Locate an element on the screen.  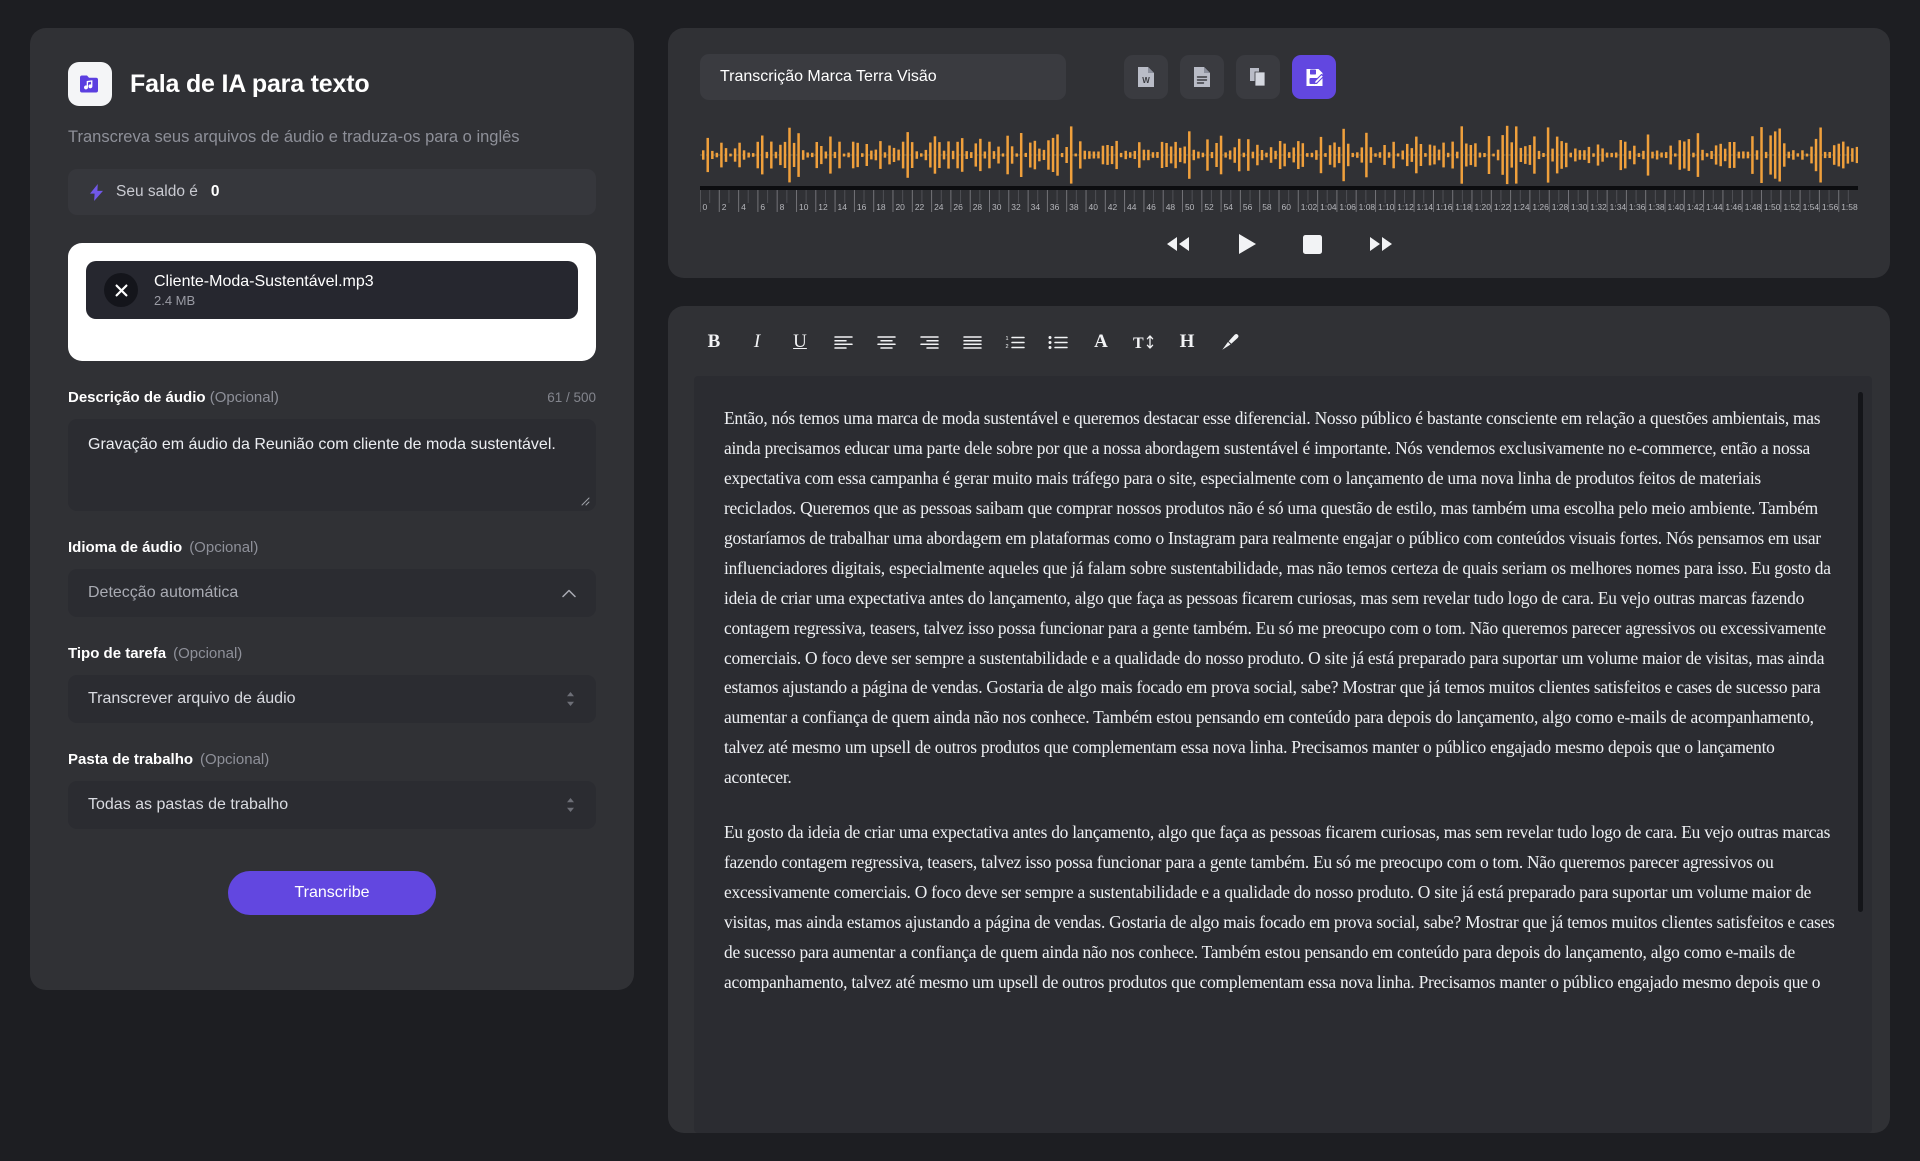
svg-text: 1:14 is located at coordinates (1425, 207).